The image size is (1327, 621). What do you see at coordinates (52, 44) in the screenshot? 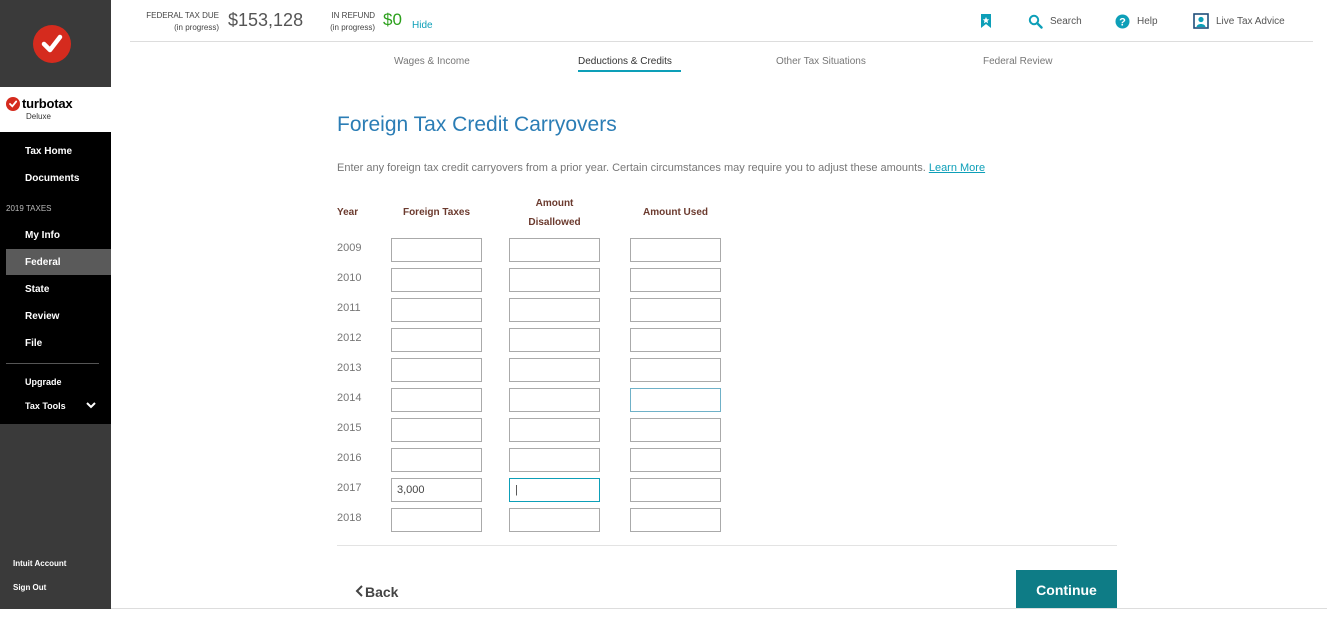
I see `turbotax-check-logo-icon` at bounding box center [52, 44].